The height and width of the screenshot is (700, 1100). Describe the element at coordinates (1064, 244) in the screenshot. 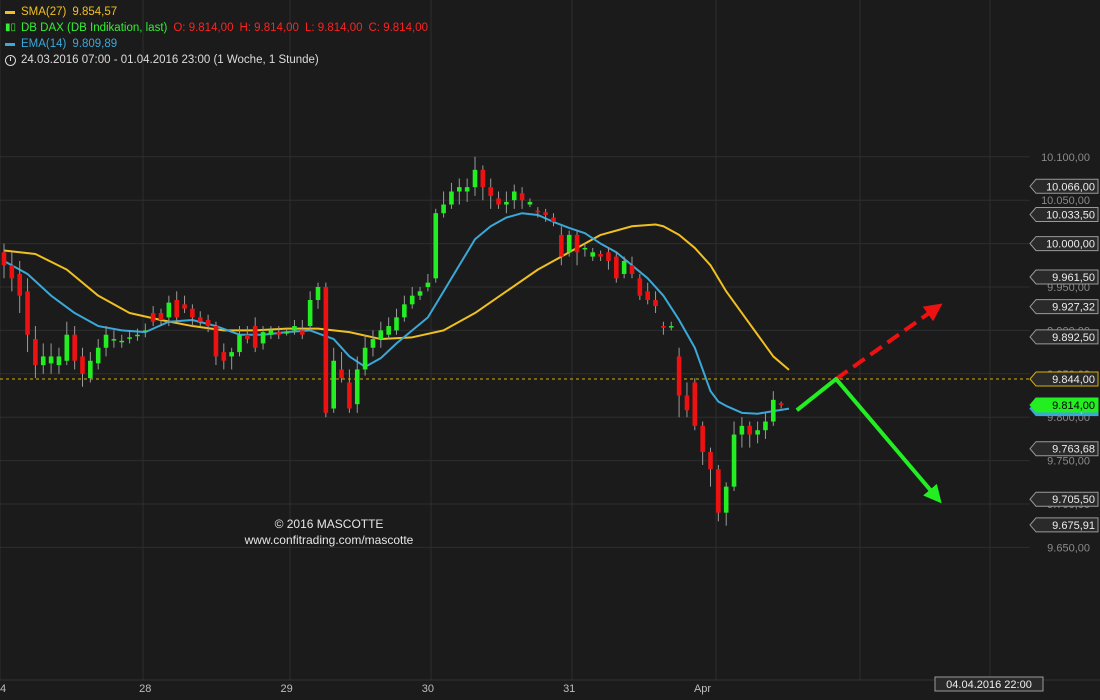

I see `price-level-badge: 10.000,00` at that location.